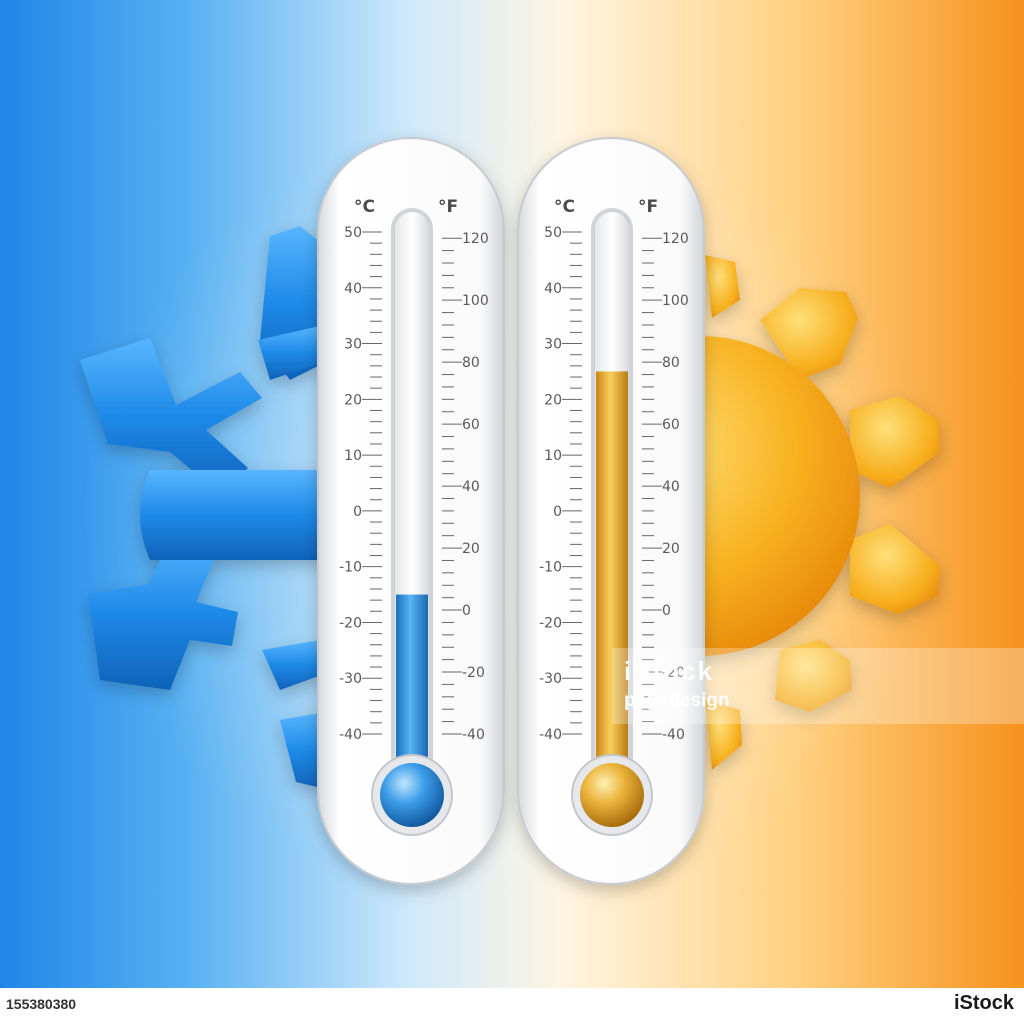 The image size is (1024, 1024). I want to click on thermometer-liquid, so click(612, 583).